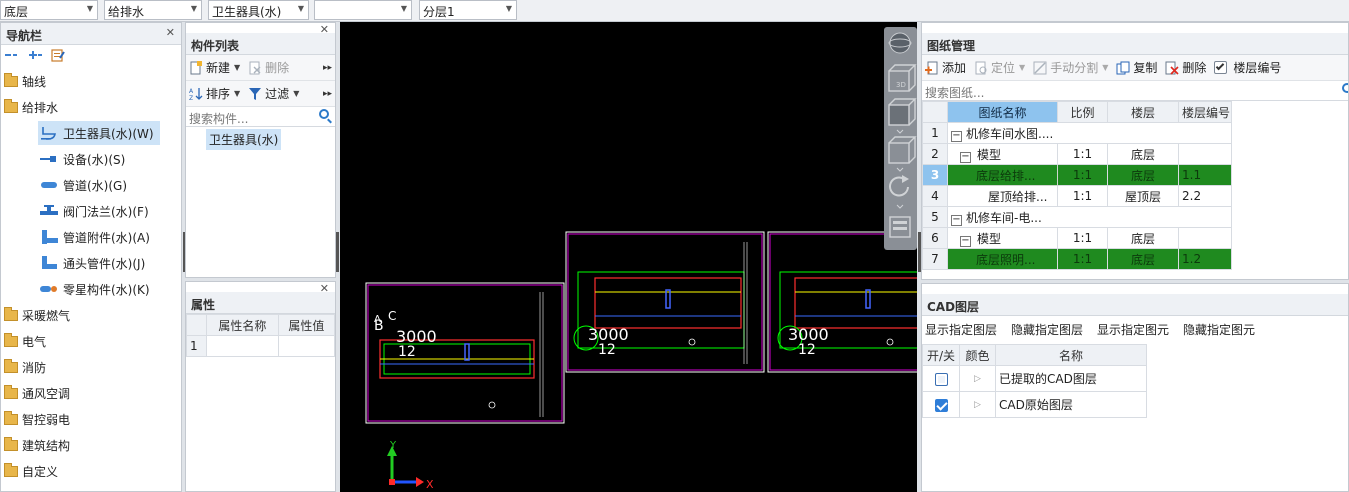 The width and height of the screenshot is (1349, 492). Describe the element at coordinates (902, 150) in the screenshot. I see `view-box-icon` at that location.